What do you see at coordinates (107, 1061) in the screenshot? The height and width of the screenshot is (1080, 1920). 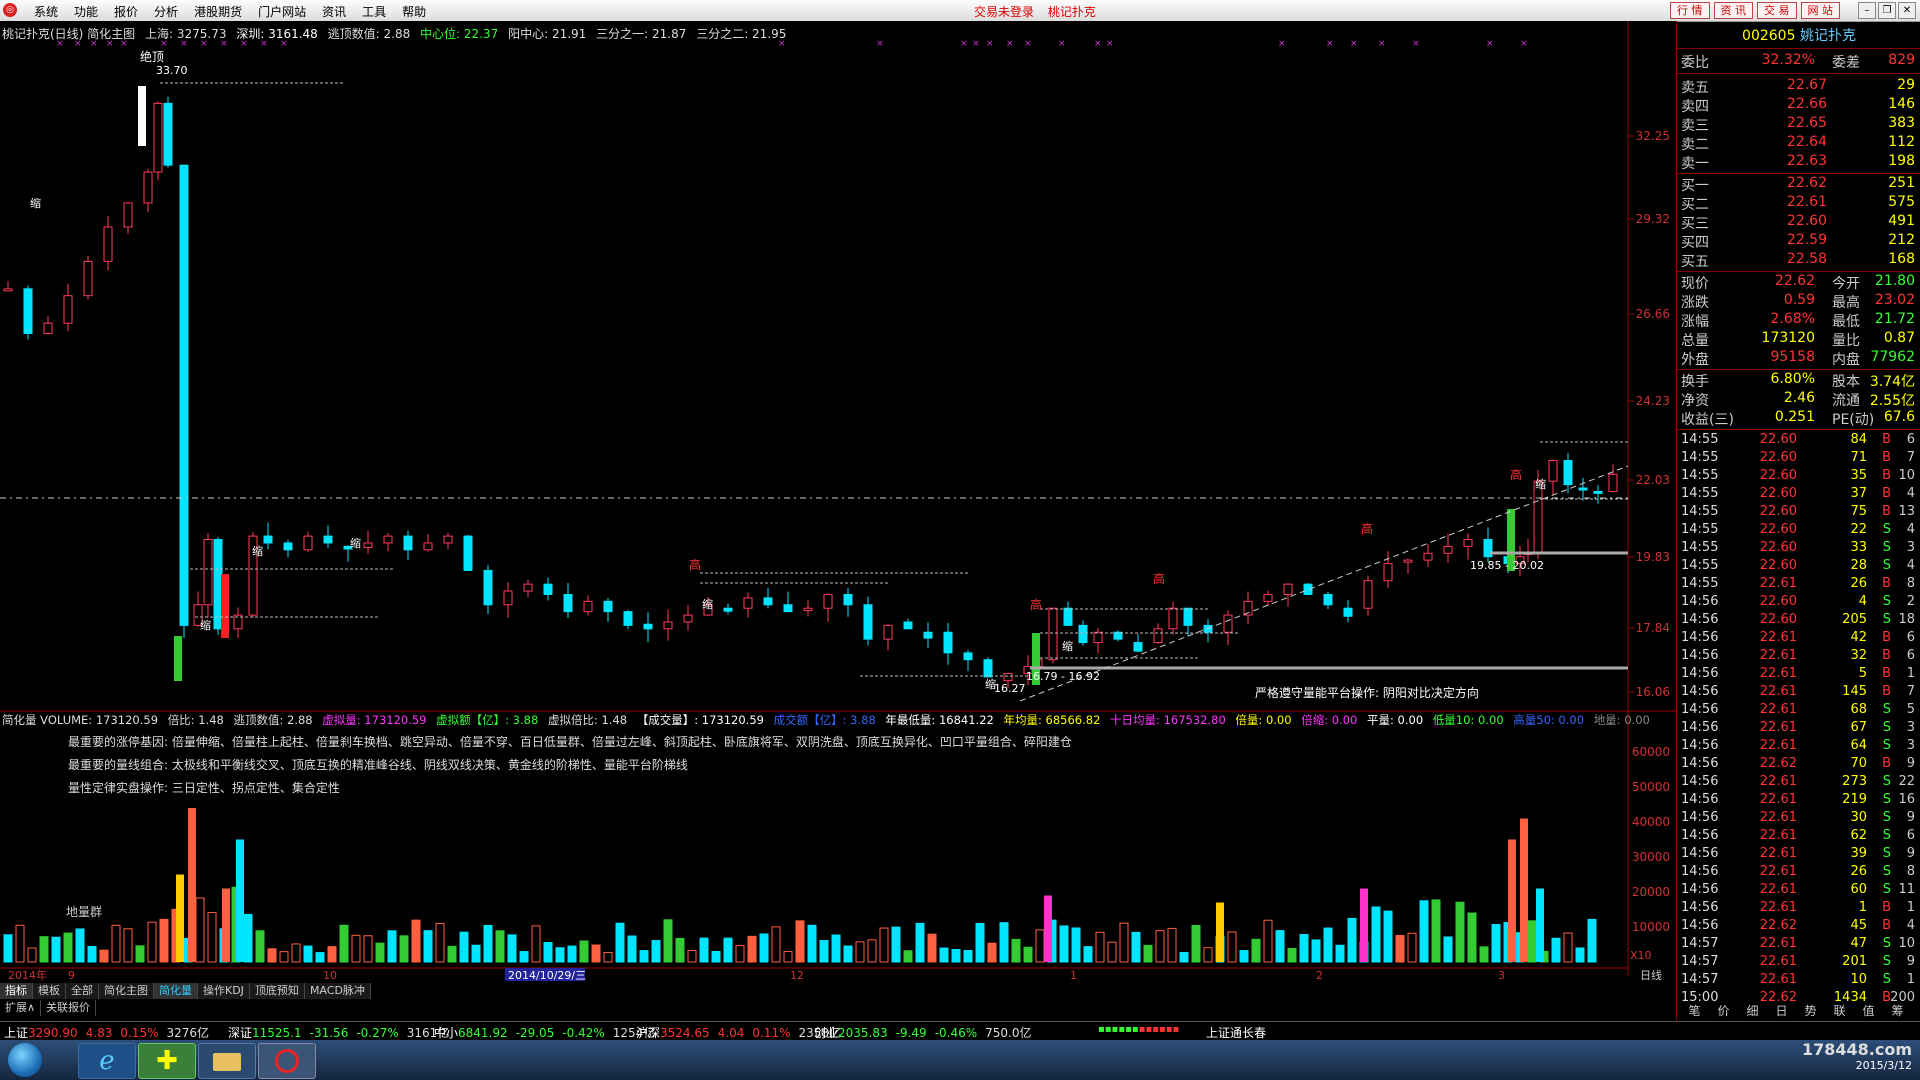 I see `ie-icon: ℯ` at bounding box center [107, 1061].